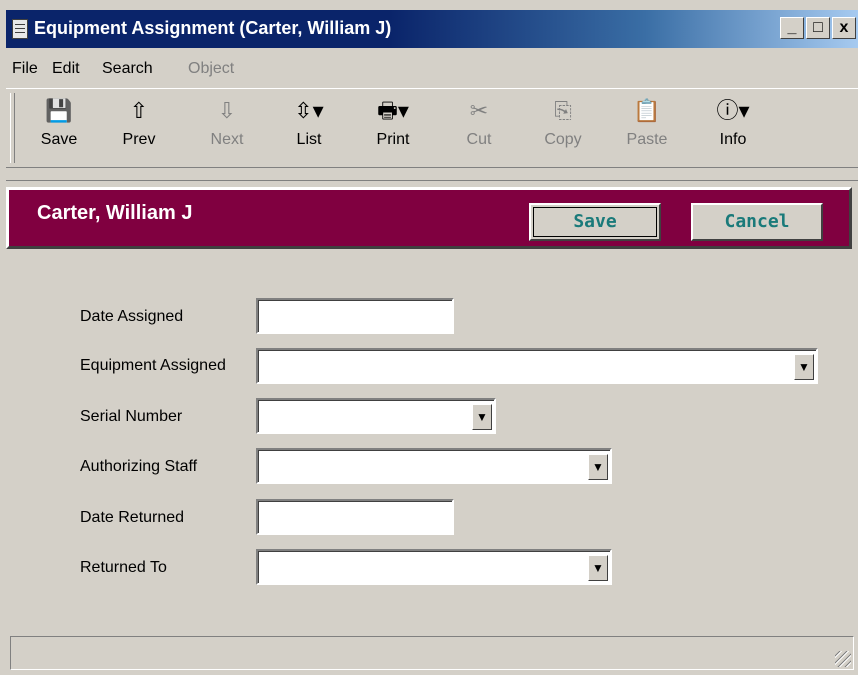 The height and width of the screenshot is (675, 858). What do you see at coordinates (131, 416) in the screenshot?
I see `serial-number-label: Serial Number` at bounding box center [131, 416].